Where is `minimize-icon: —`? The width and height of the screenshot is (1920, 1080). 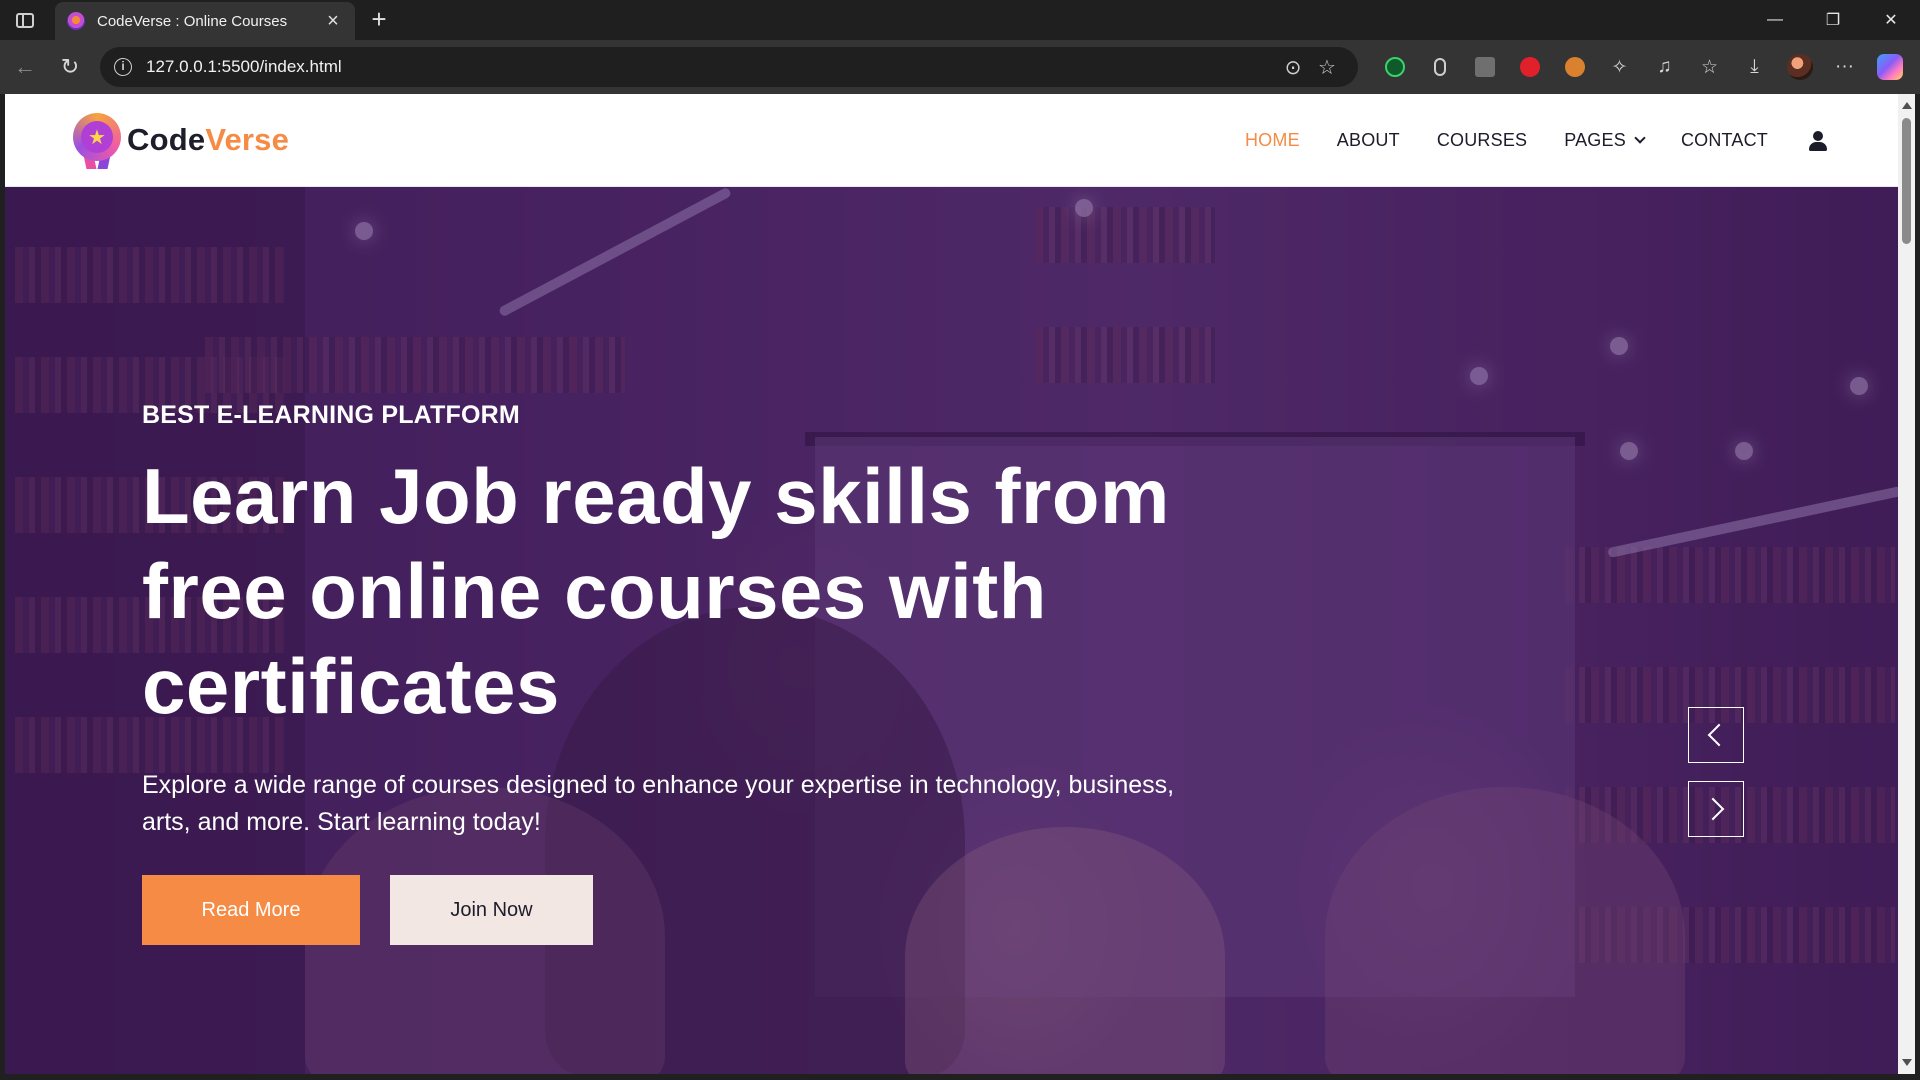 minimize-icon: — is located at coordinates (1775, 20).